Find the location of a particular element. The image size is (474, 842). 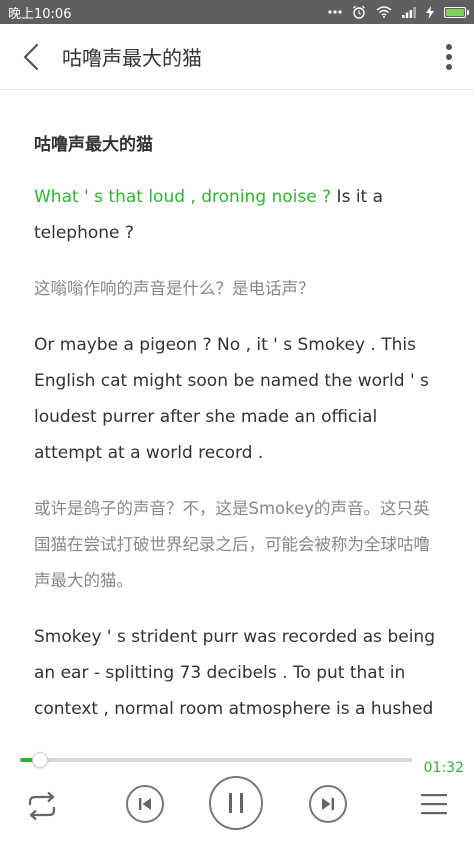

charging-icon is located at coordinates (430, 12).